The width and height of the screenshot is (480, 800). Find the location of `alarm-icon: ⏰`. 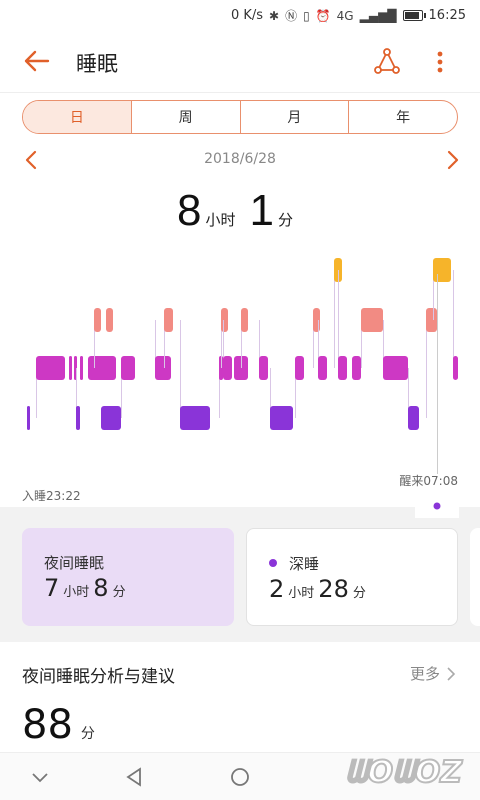

alarm-icon: ⏰ is located at coordinates (323, 15).